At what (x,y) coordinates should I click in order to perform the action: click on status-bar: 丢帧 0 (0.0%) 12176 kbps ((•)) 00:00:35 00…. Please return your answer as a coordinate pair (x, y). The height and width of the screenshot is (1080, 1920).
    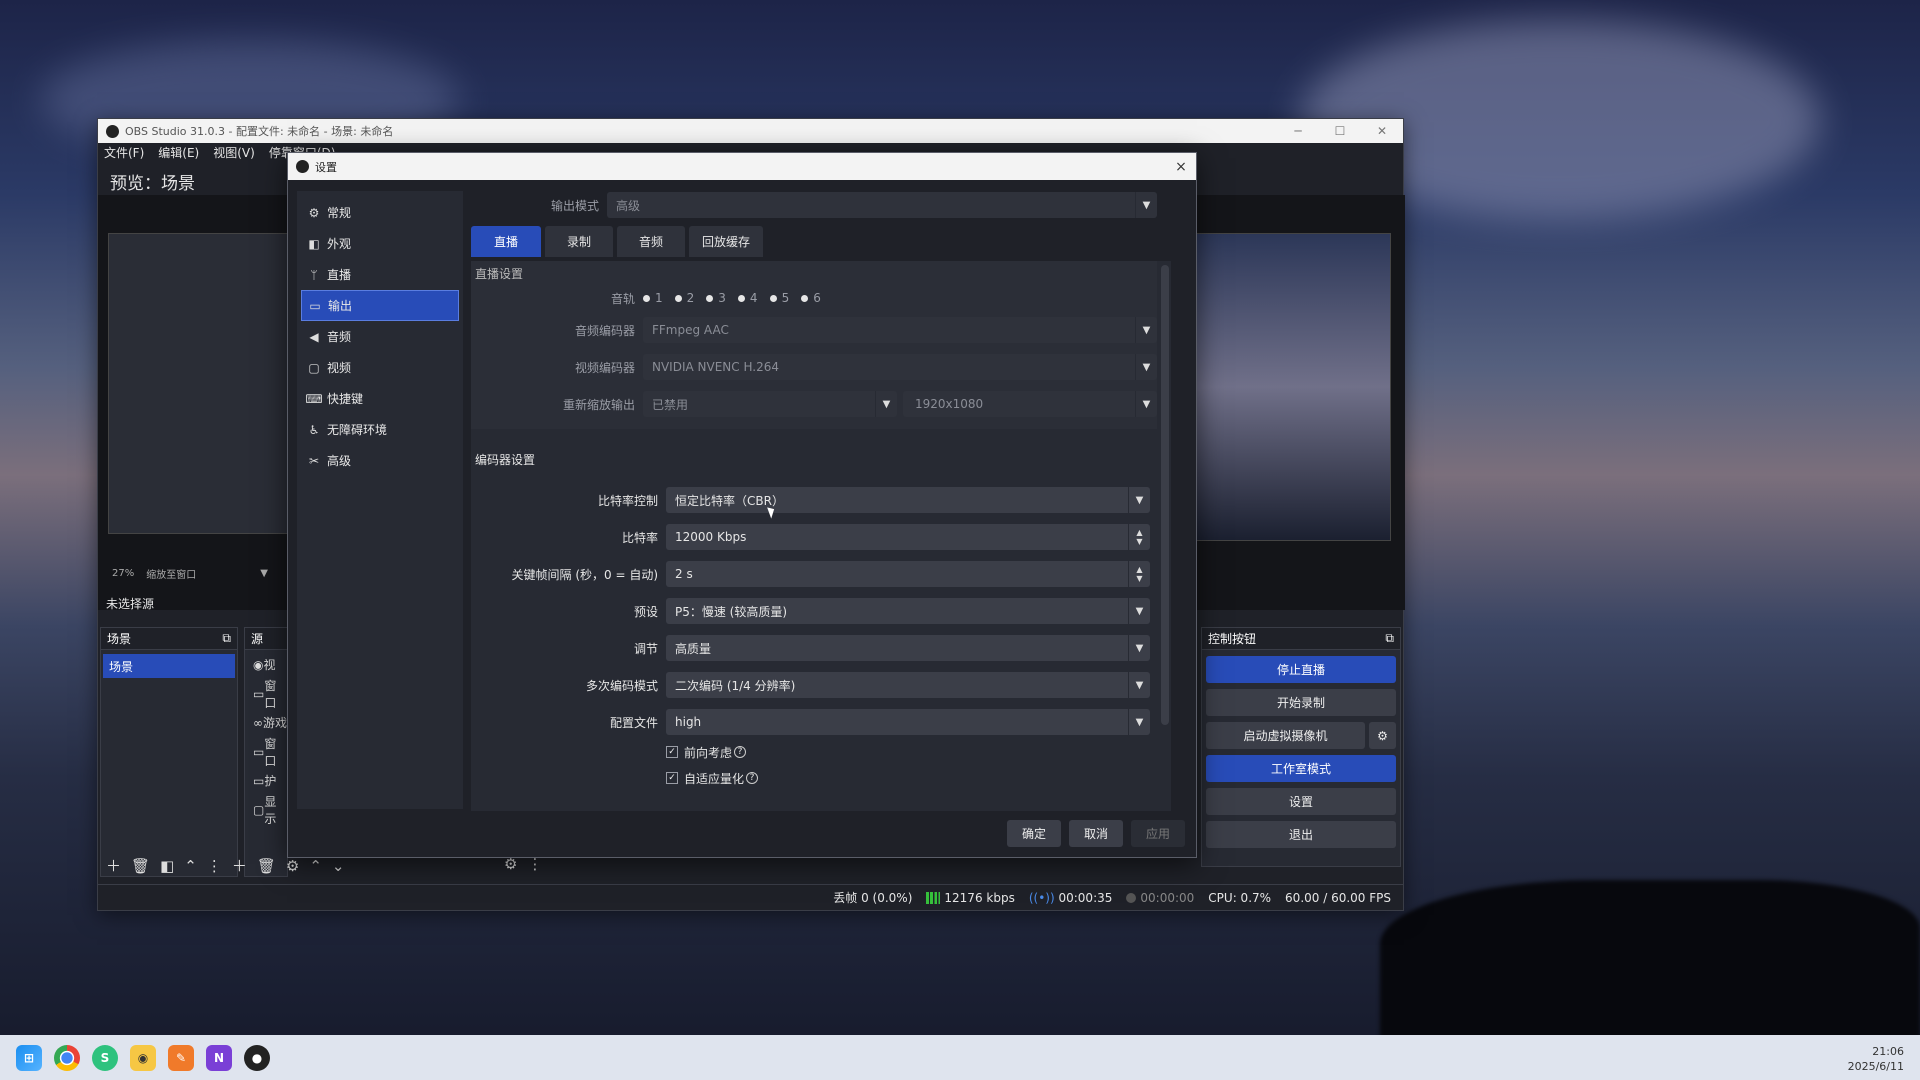
    Looking at the image, I should click on (750, 897).